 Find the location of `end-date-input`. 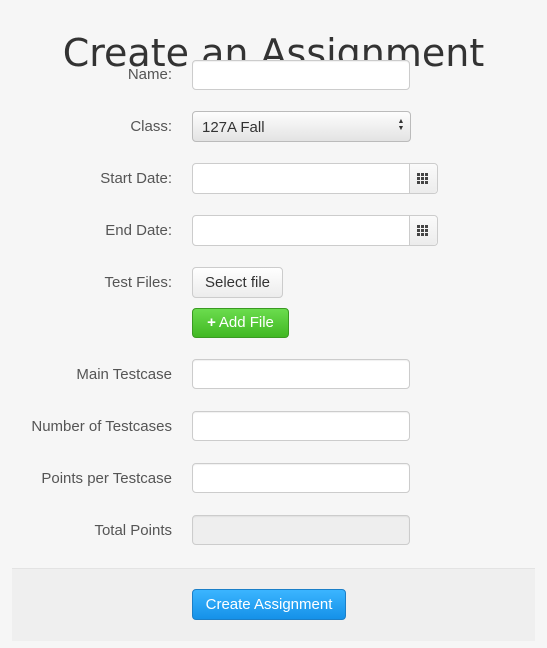

end-date-input is located at coordinates (315, 230).